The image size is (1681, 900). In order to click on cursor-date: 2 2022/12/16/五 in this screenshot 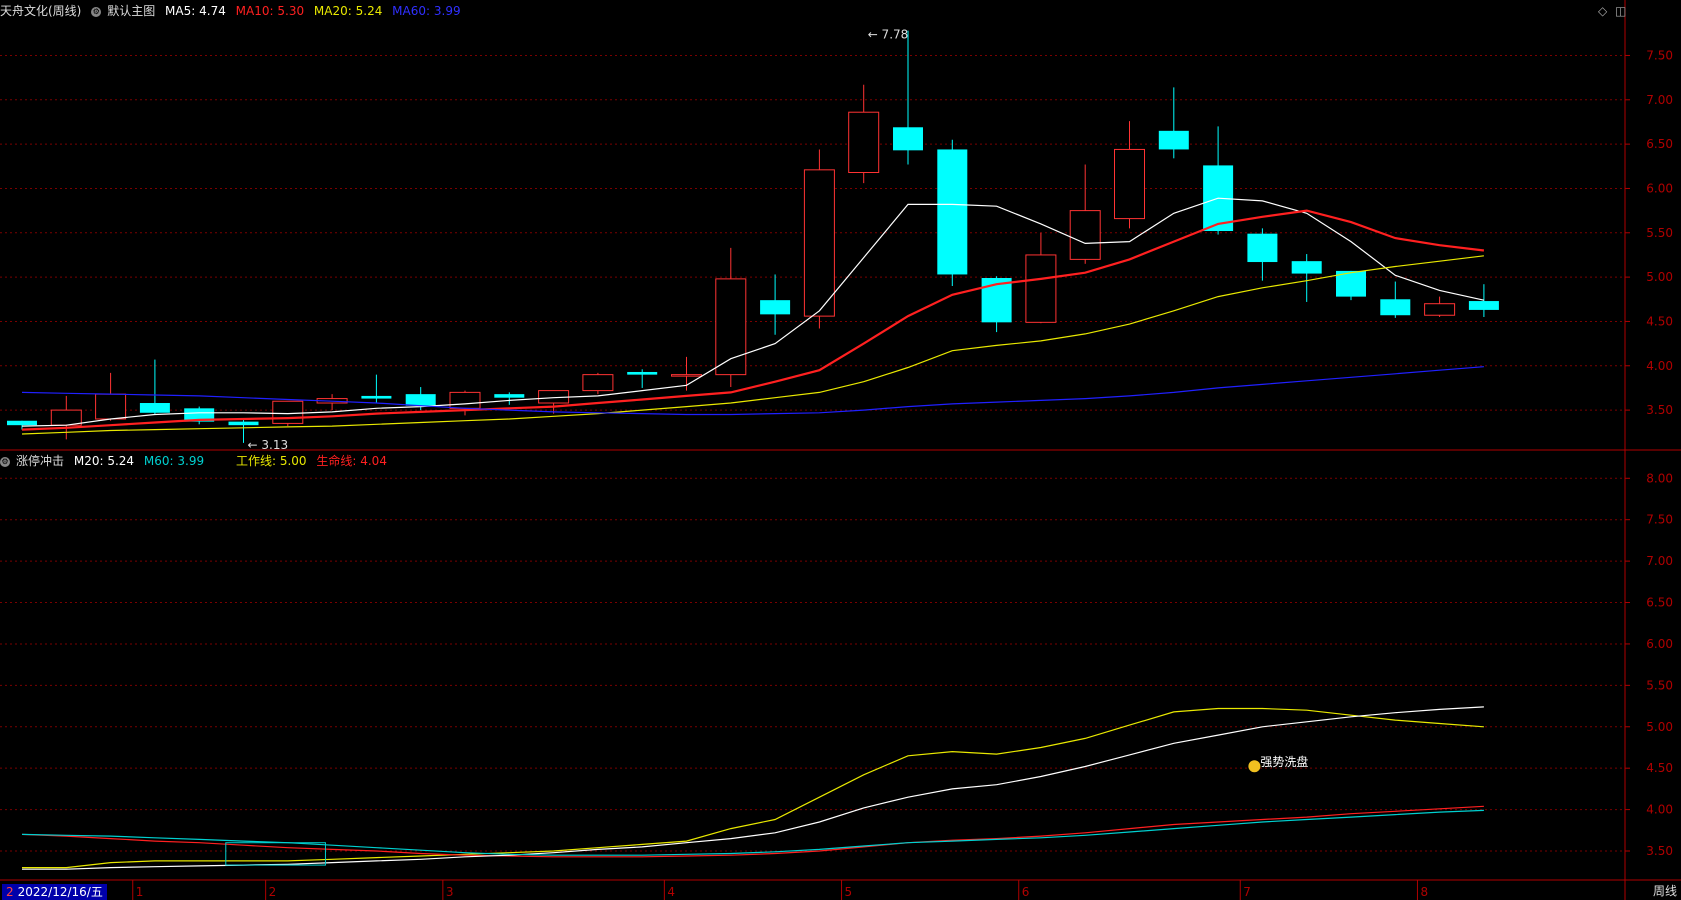, I will do `click(54, 892)`.